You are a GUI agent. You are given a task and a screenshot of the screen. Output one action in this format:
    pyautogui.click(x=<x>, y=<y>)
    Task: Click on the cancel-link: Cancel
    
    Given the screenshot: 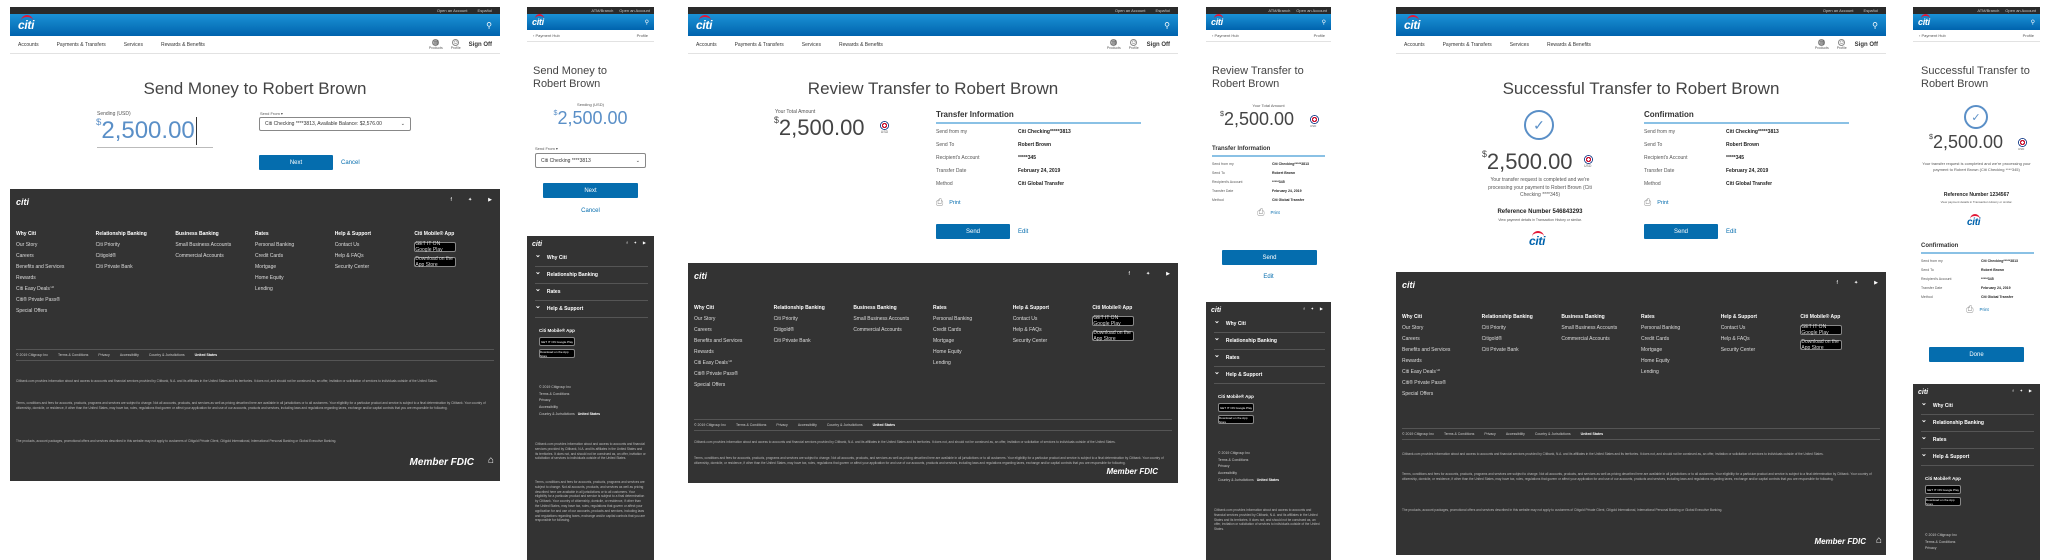 What is the action you would take?
    pyautogui.click(x=350, y=163)
    